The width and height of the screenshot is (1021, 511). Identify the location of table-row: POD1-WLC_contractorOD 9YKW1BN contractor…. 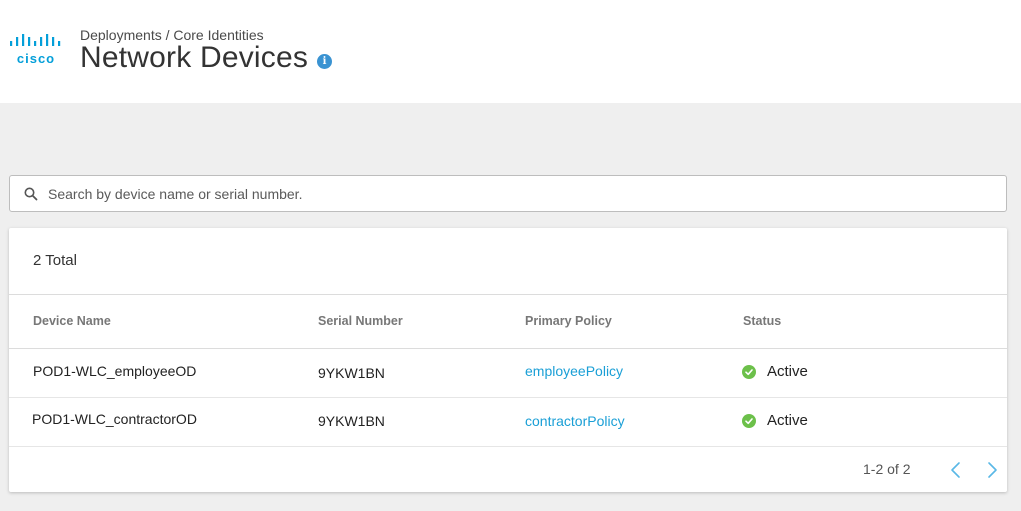
(508, 422).